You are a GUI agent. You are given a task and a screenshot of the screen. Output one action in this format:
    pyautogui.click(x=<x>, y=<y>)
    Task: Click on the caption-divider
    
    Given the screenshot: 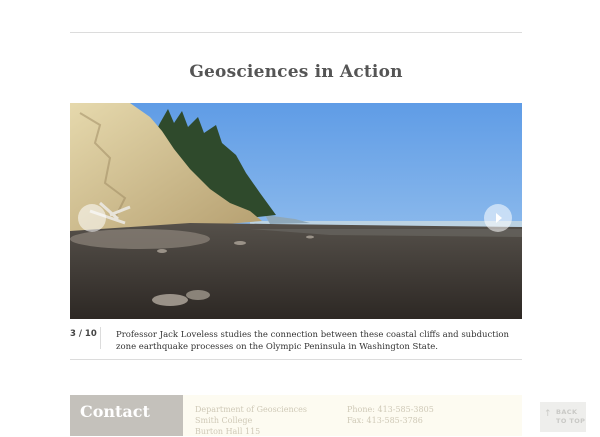 What is the action you would take?
    pyautogui.click(x=100, y=338)
    